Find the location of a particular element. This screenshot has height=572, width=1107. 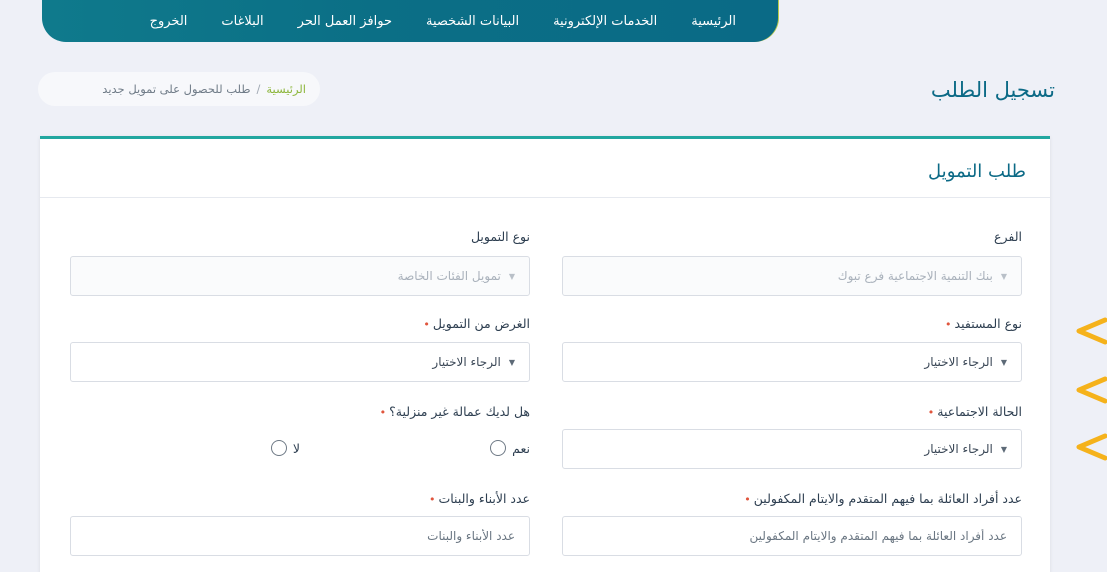

nav-item-reports: البلاغات is located at coordinates (242, 21).